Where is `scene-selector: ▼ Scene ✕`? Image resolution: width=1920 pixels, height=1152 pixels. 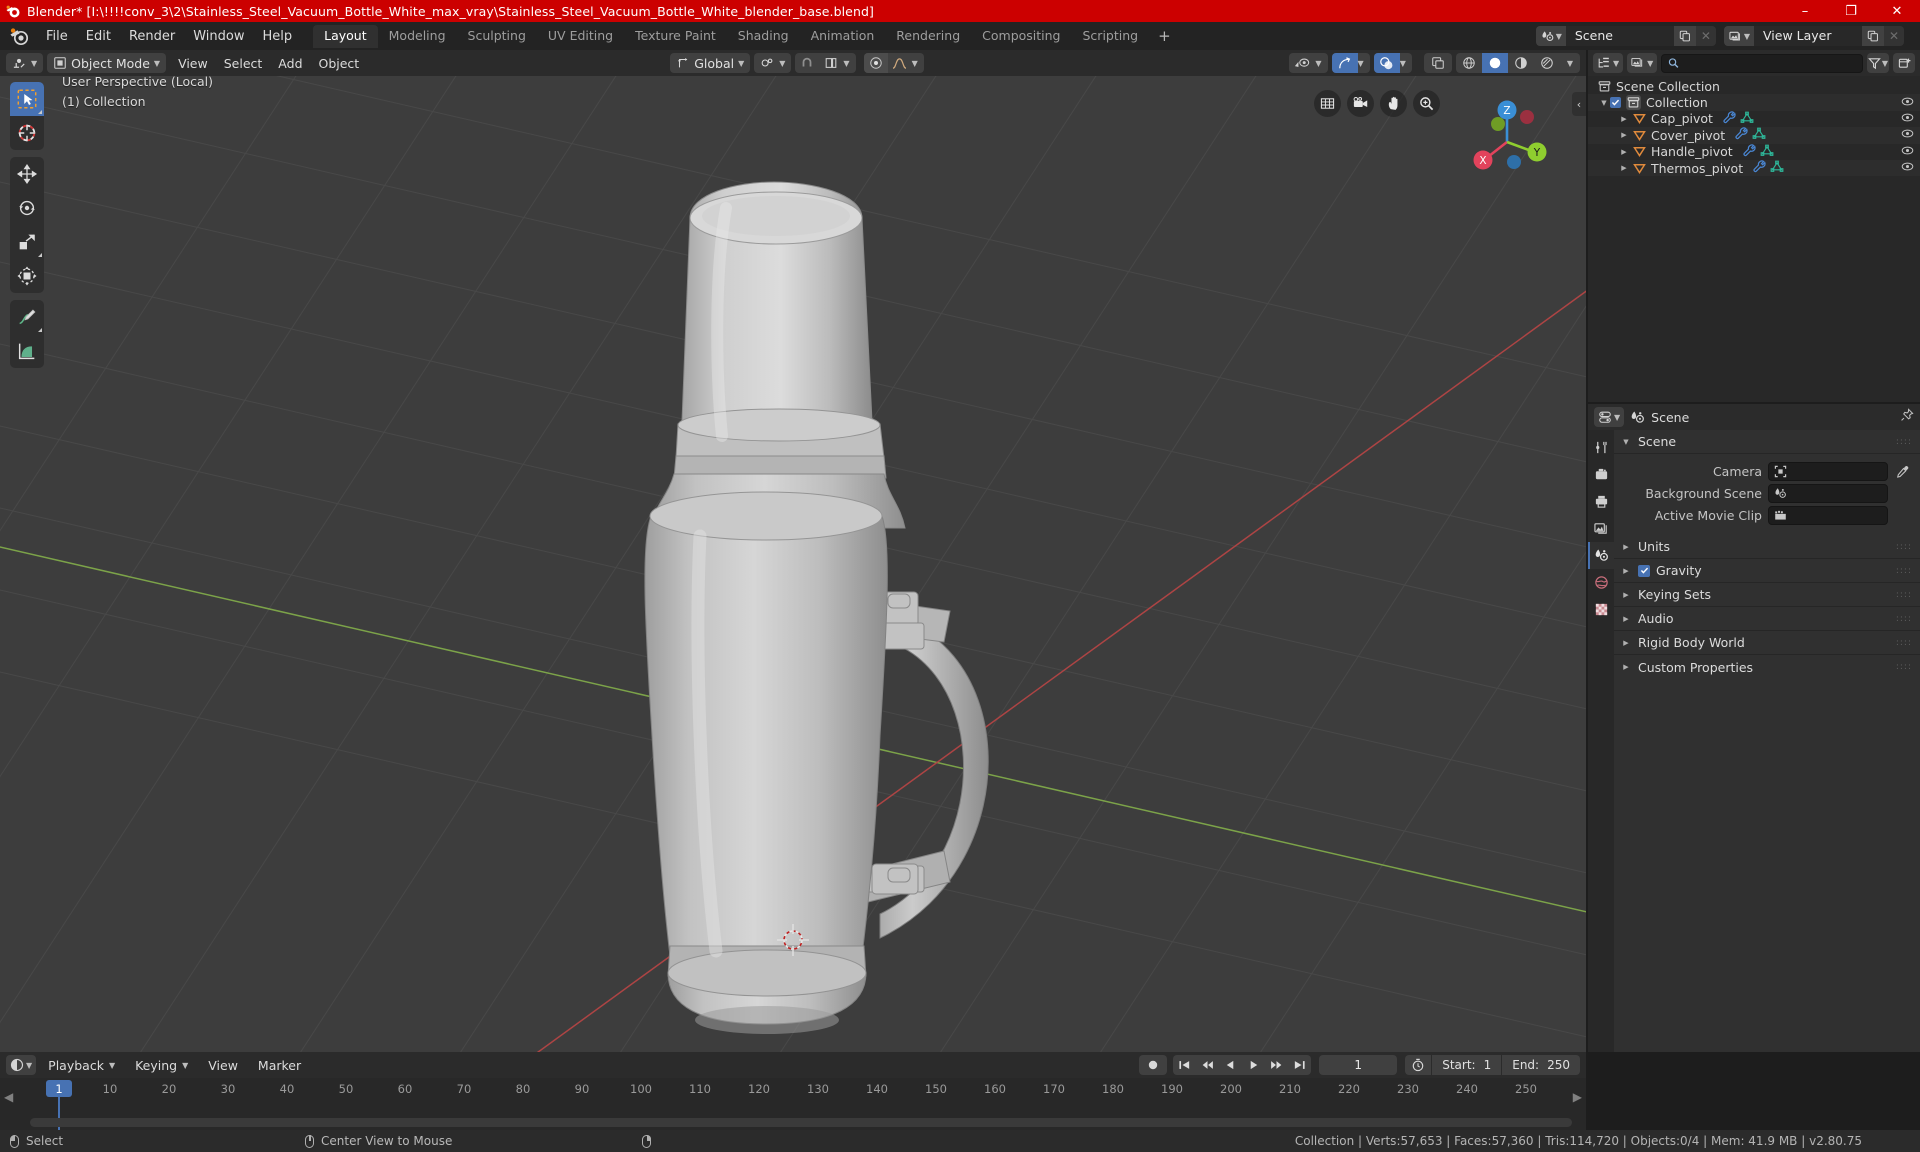
scene-selector: ▼ Scene ✕ is located at coordinates (1625, 36).